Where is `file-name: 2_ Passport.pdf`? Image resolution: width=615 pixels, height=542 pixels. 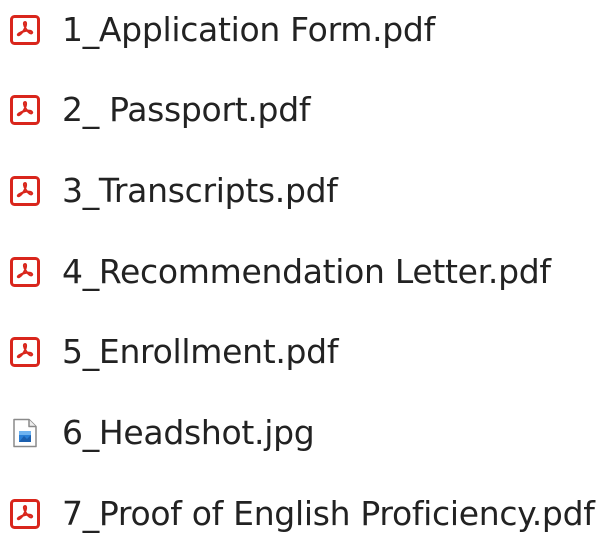
file-name: 2_ Passport.pdf is located at coordinates (186, 109).